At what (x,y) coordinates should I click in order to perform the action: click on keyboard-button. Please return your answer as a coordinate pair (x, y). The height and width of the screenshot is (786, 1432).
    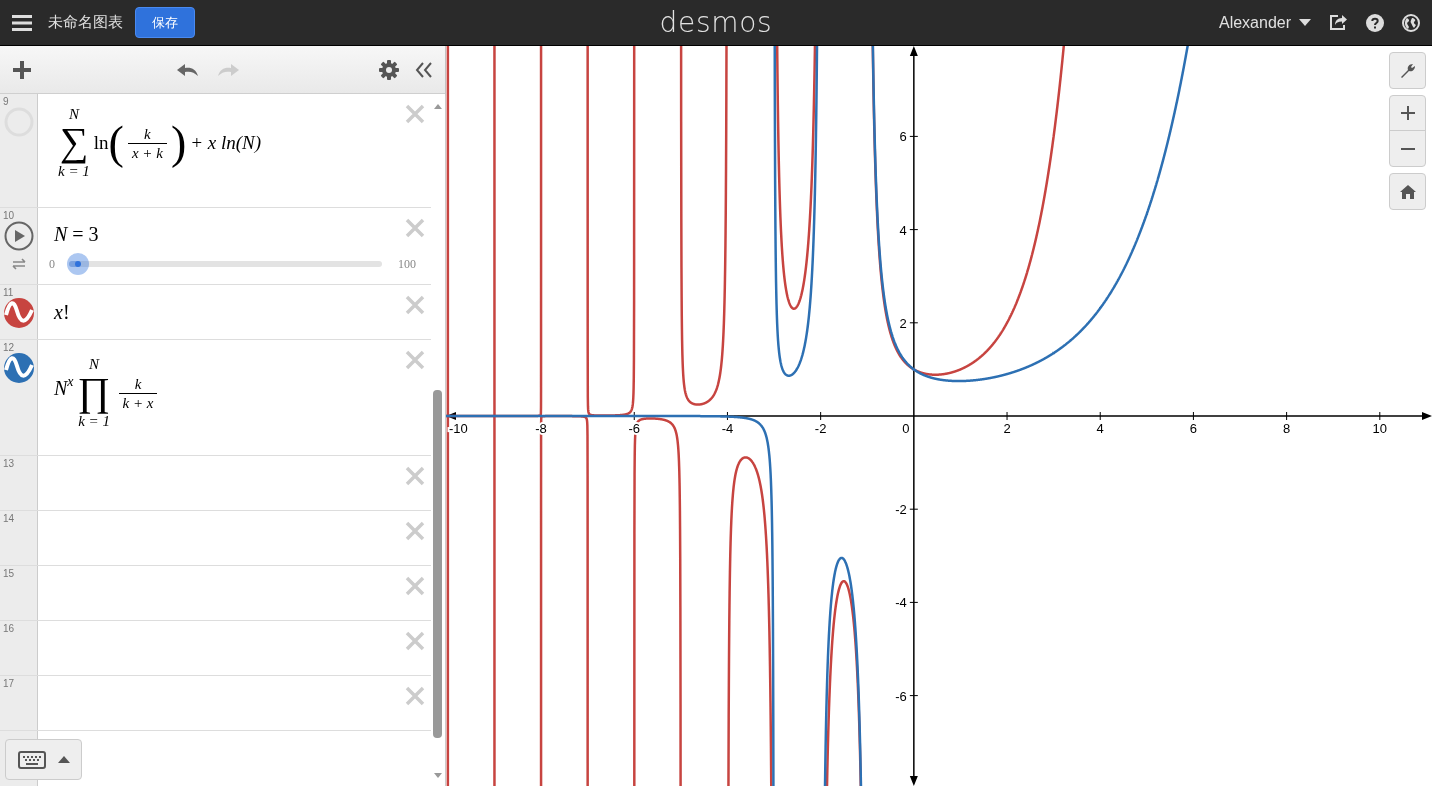
    Looking at the image, I should click on (43, 759).